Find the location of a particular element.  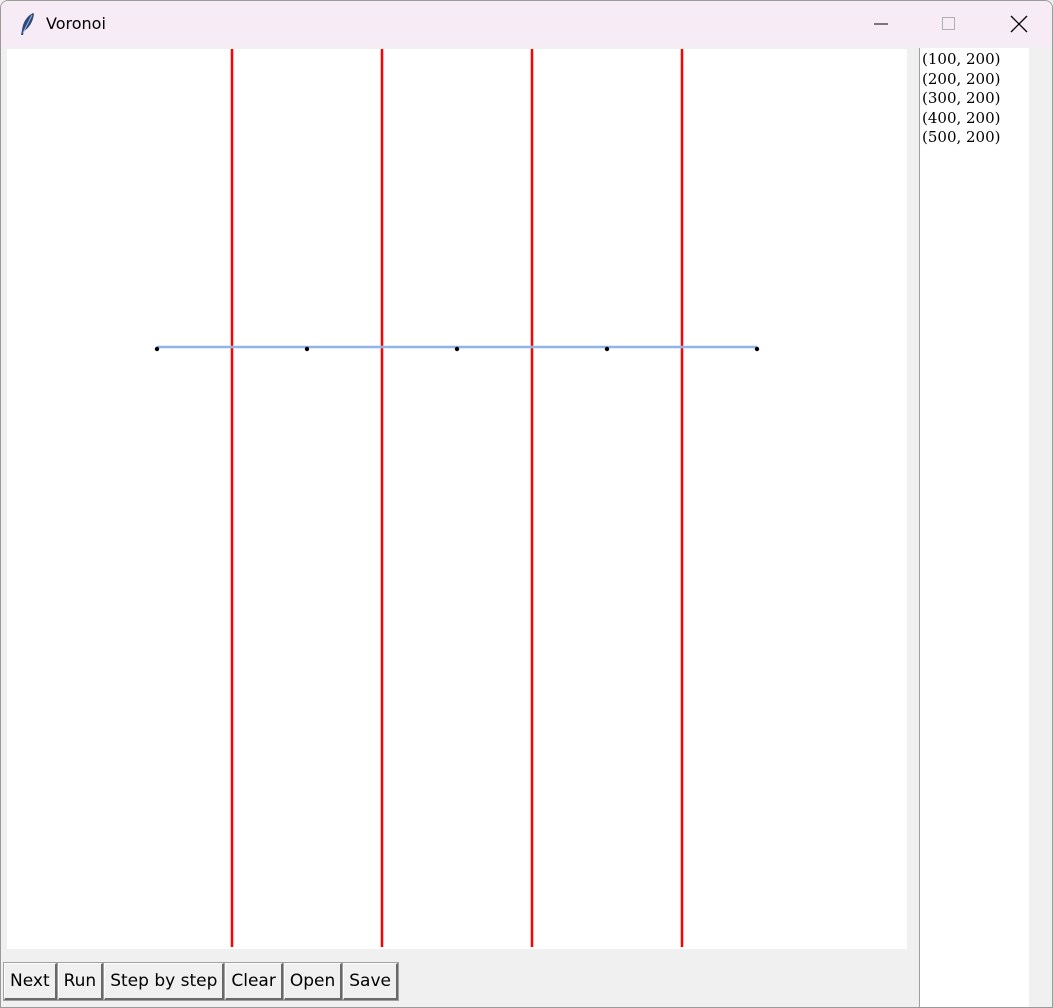

open-button: Open is located at coordinates (313, 981).